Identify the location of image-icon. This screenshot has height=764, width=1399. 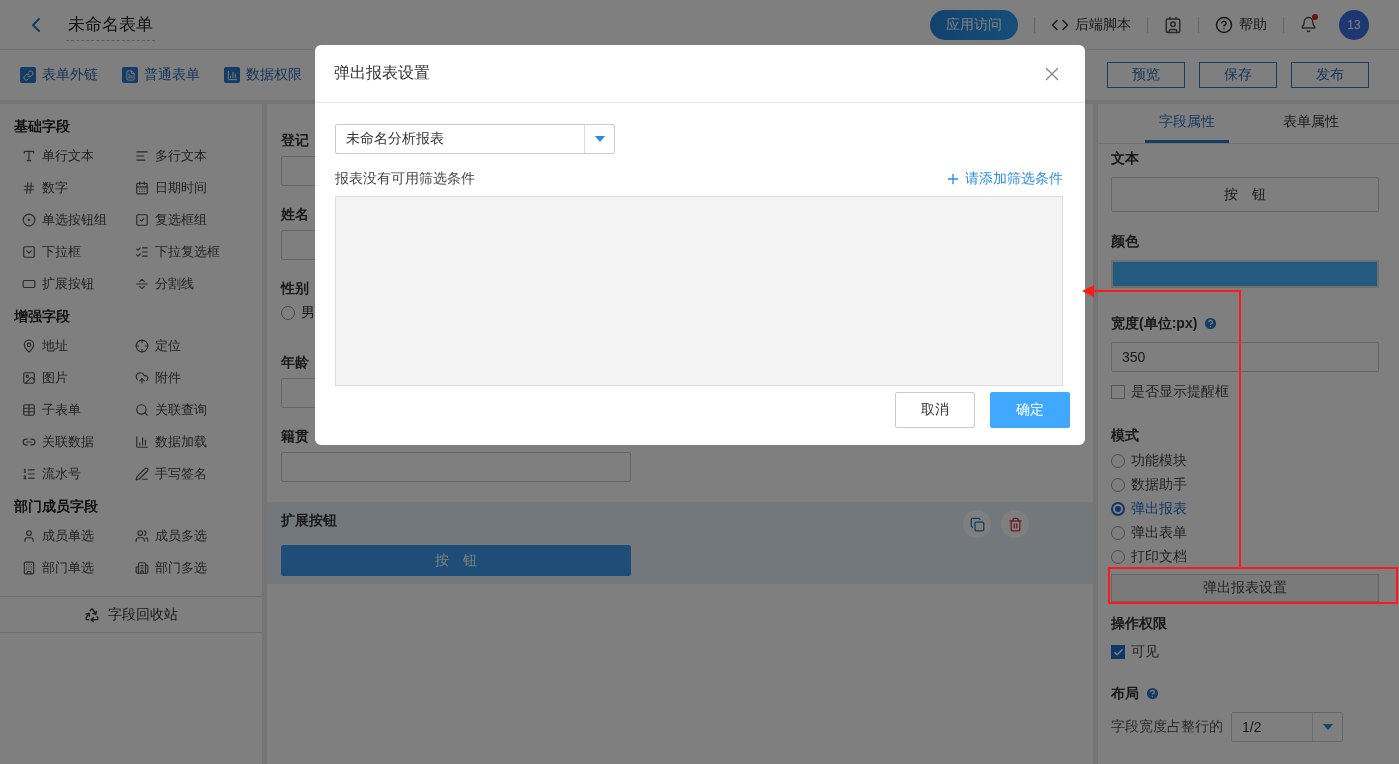
(29, 378).